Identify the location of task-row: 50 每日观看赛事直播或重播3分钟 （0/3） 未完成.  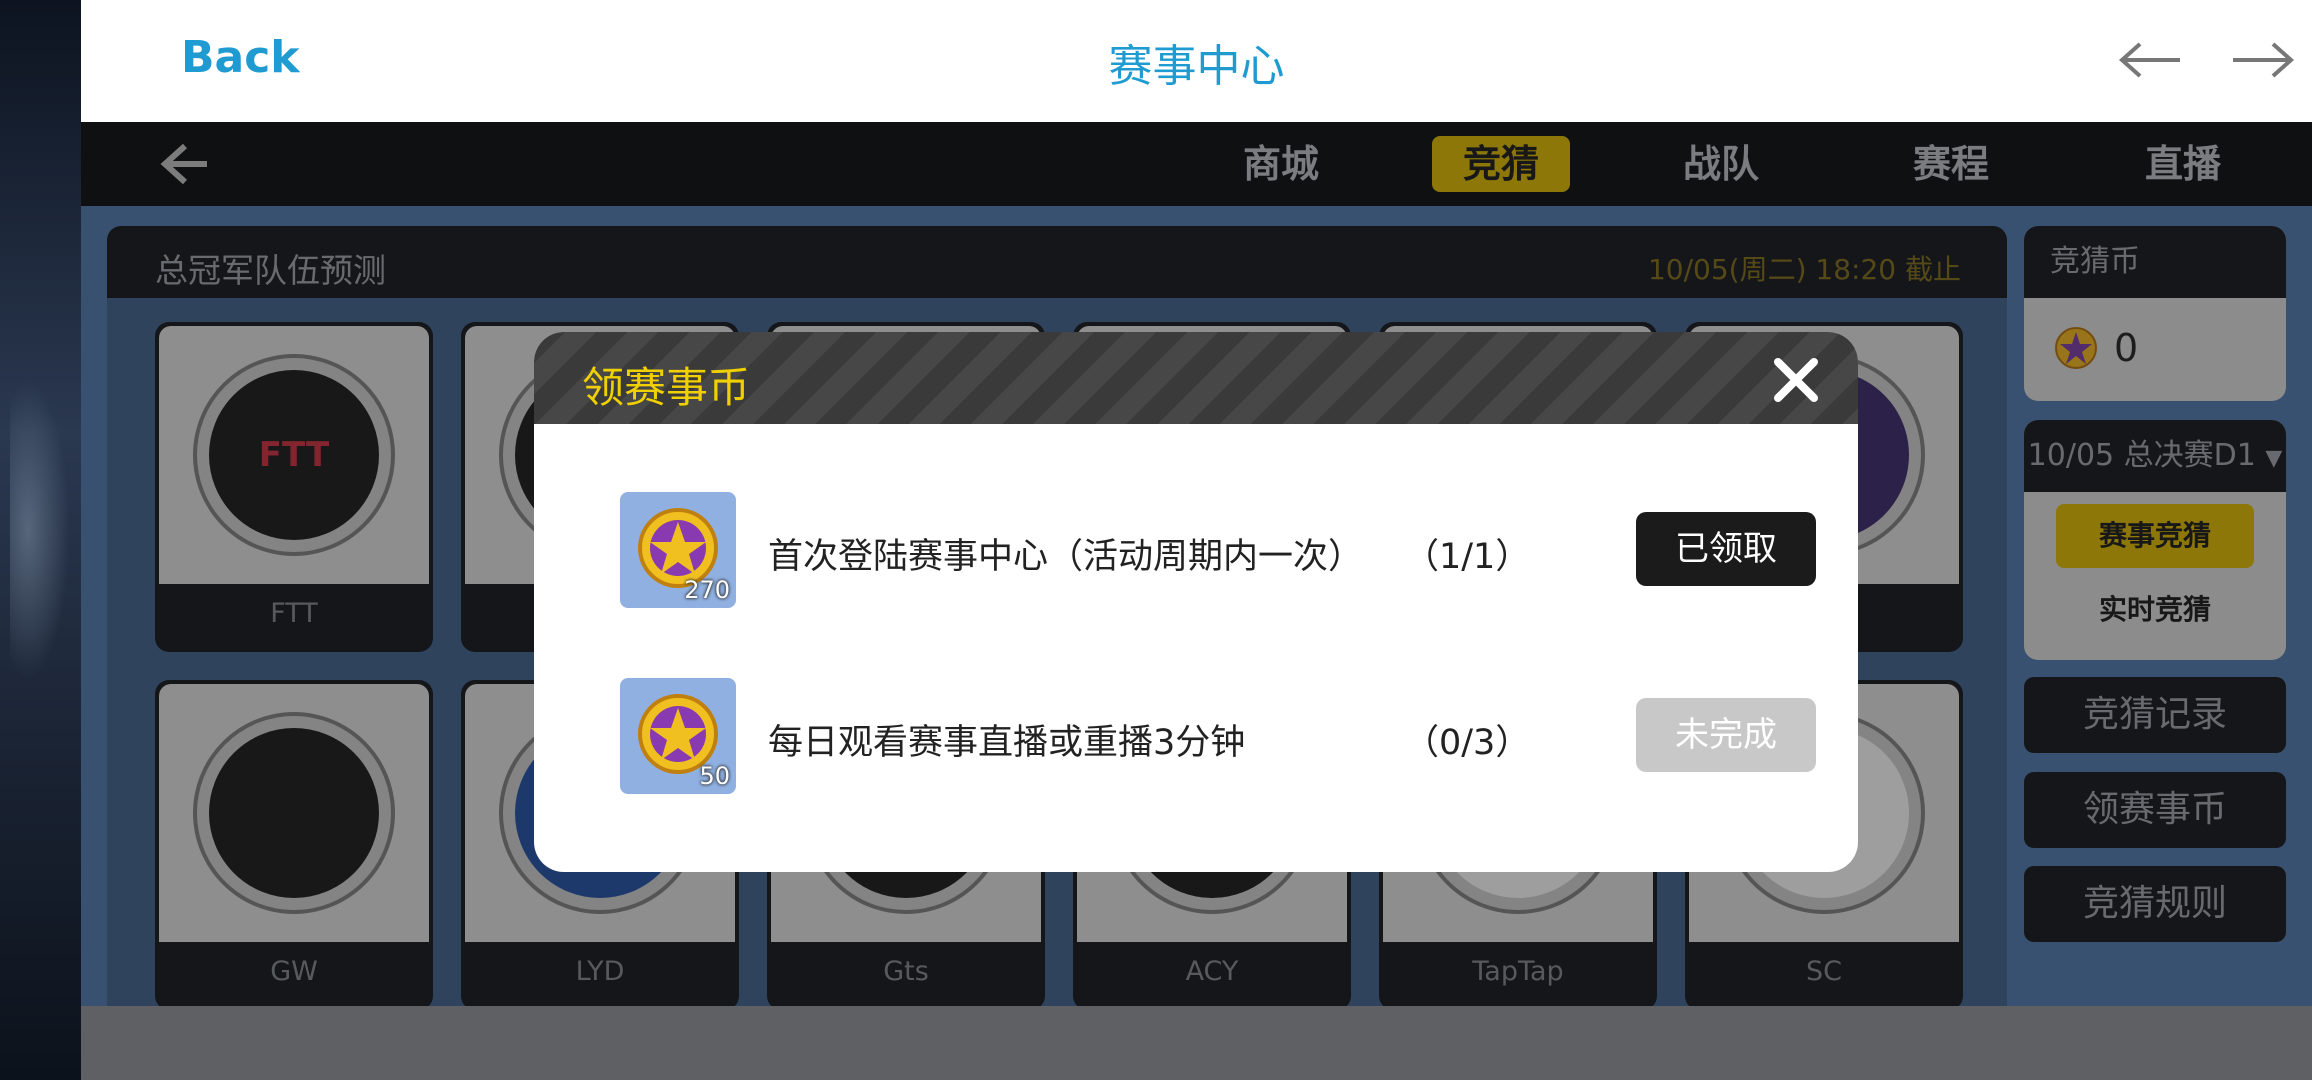
(1220, 736).